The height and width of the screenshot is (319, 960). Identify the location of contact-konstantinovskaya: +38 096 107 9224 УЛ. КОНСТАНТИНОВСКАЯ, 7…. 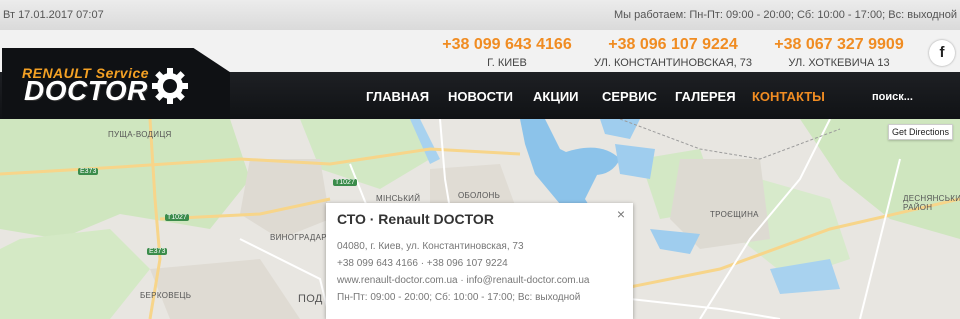
(673, 52).